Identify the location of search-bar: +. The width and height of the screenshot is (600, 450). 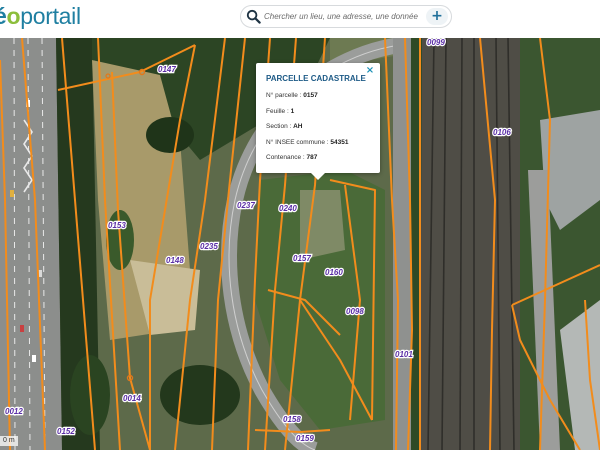
(346, 16).